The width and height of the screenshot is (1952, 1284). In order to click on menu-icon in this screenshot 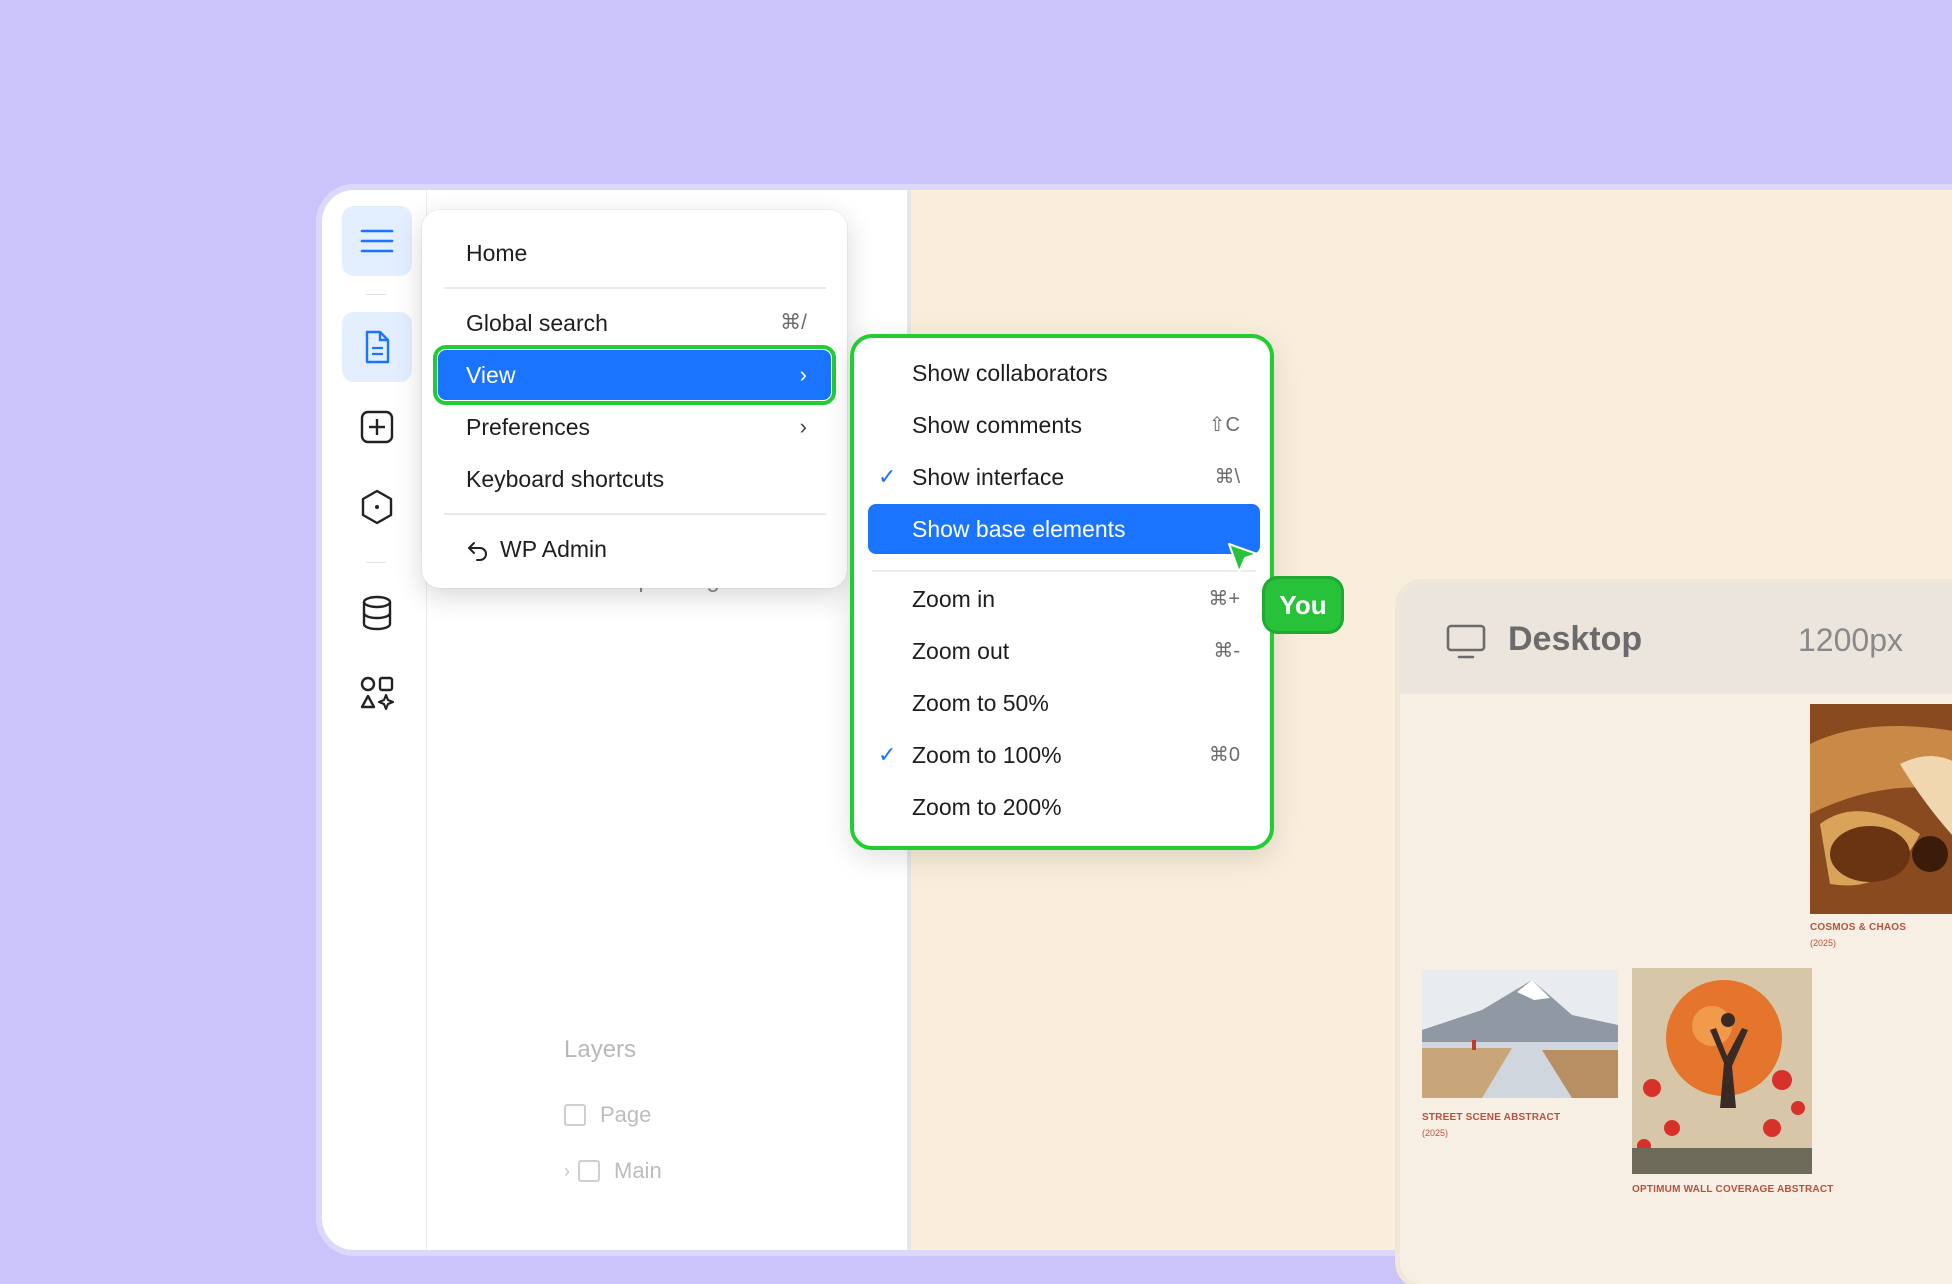, I will do `click(377, 241)`.